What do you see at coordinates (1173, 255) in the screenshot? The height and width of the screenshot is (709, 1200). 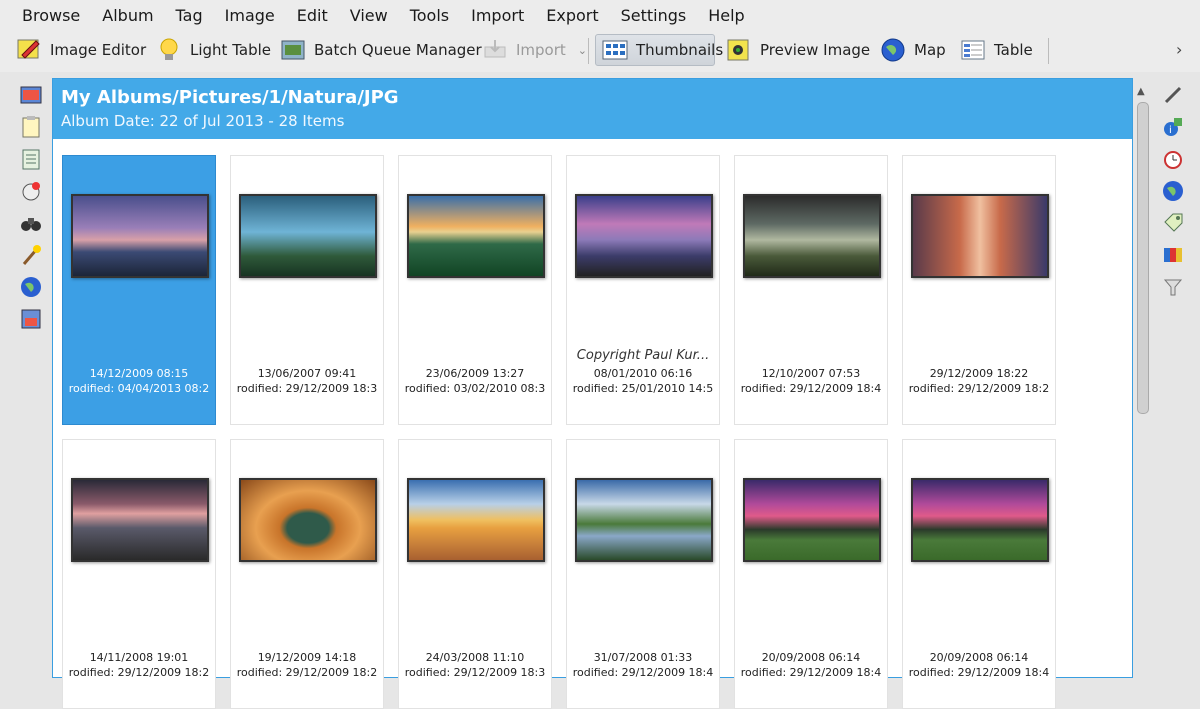 I see `color-labels-icon` at bounding box center [1173, 255].